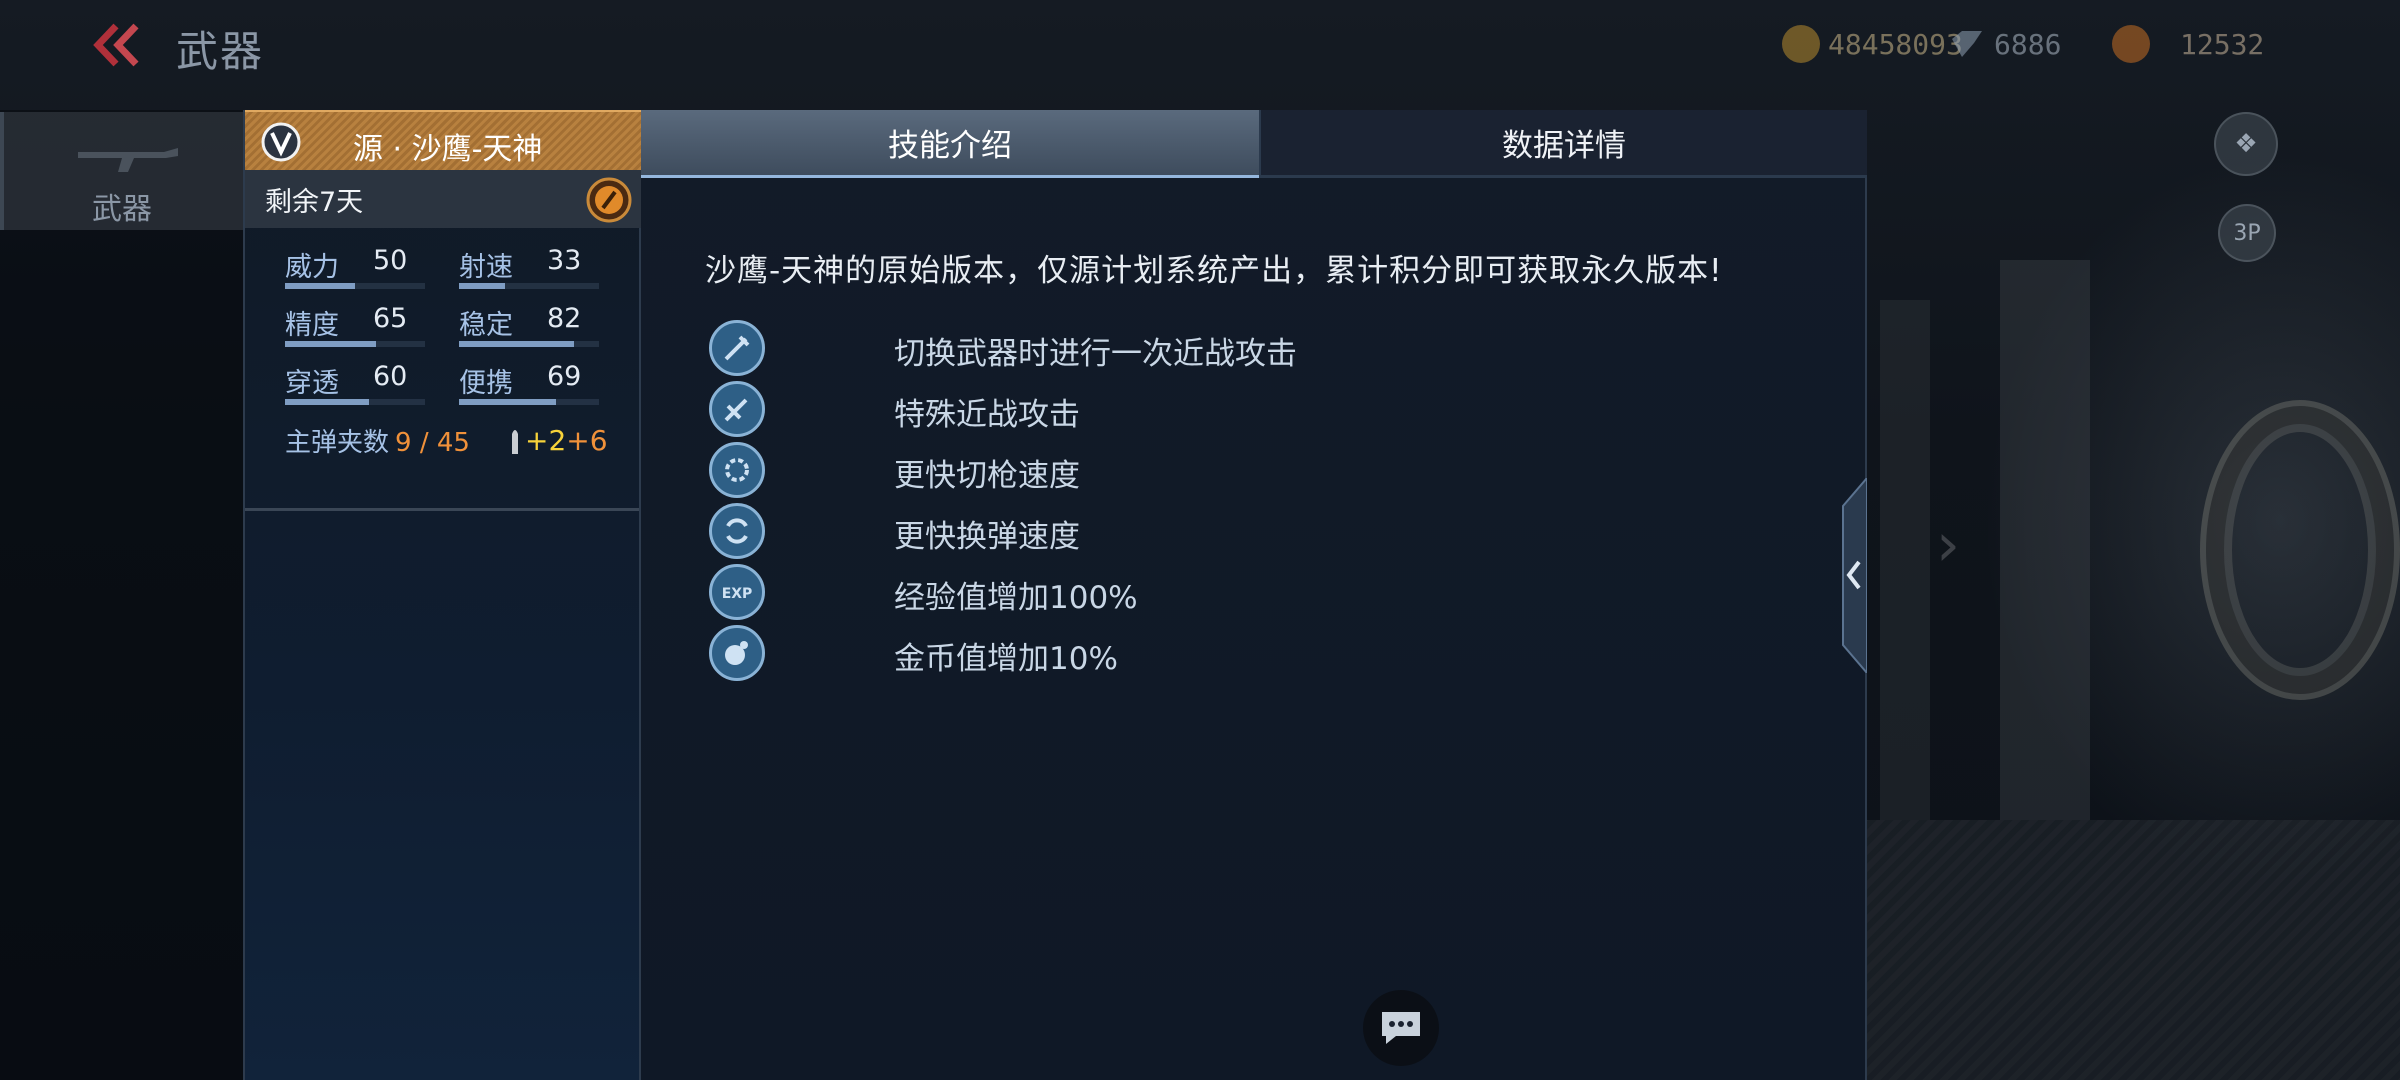 Image resolution: width=2400 pixels, height=1080 pixels. I want to click on exp-icon: EXP, so click(737, 592).